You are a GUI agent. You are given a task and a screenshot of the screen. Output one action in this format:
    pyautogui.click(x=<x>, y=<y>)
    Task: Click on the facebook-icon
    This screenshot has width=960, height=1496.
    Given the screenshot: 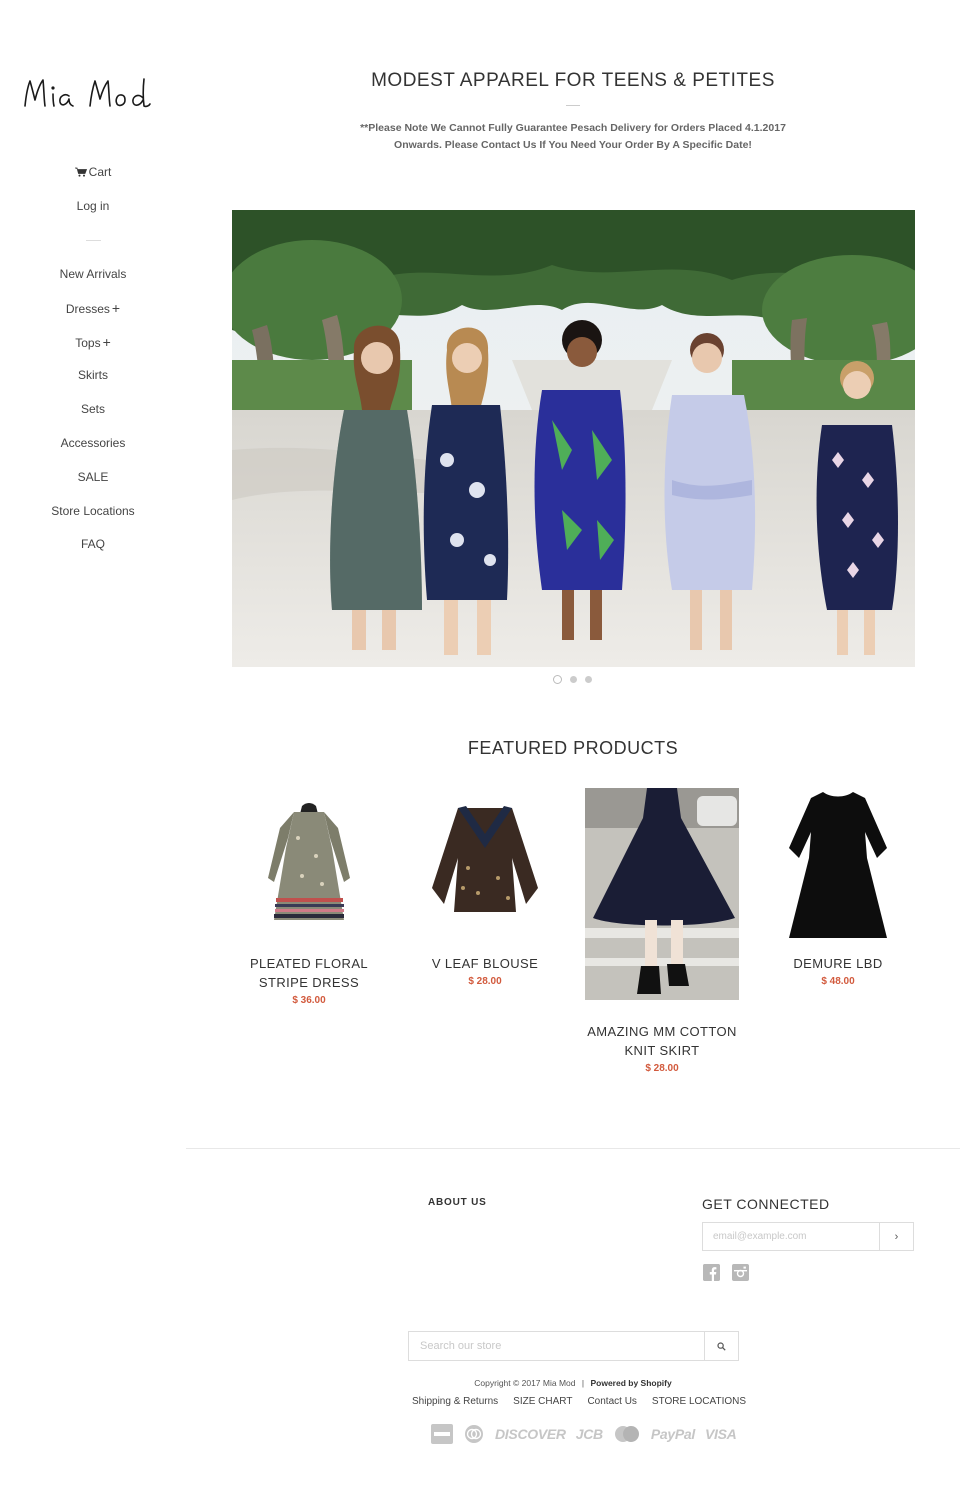 What is the action you would take?
    pyautogui.click(x=711, y=1272)
    